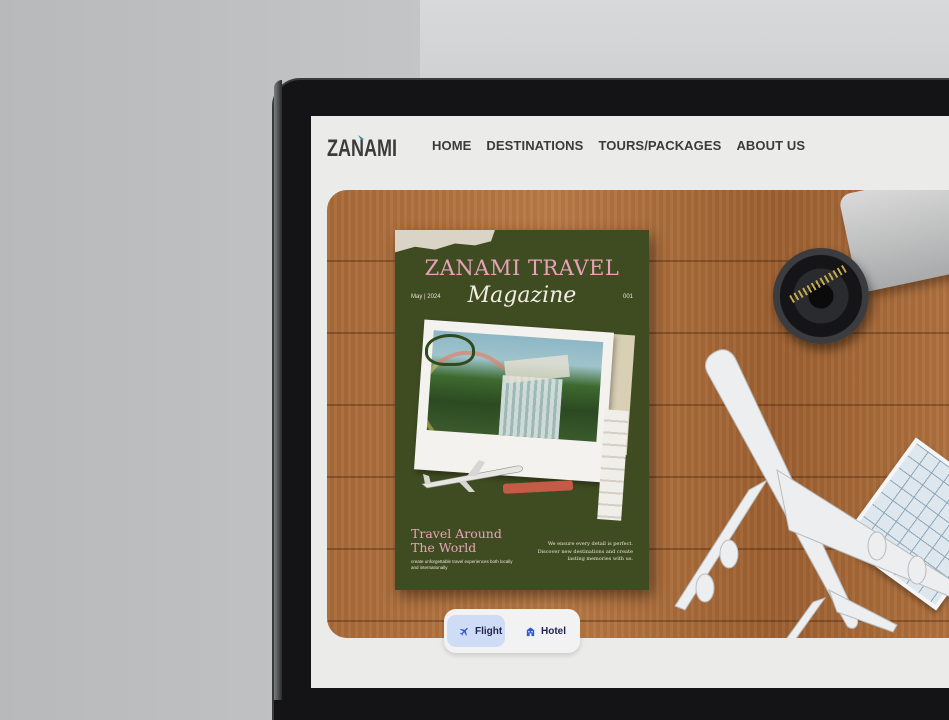 This screenshot has height=720, width=949. I want to click on nav-home: HOME, so click(451, 145).